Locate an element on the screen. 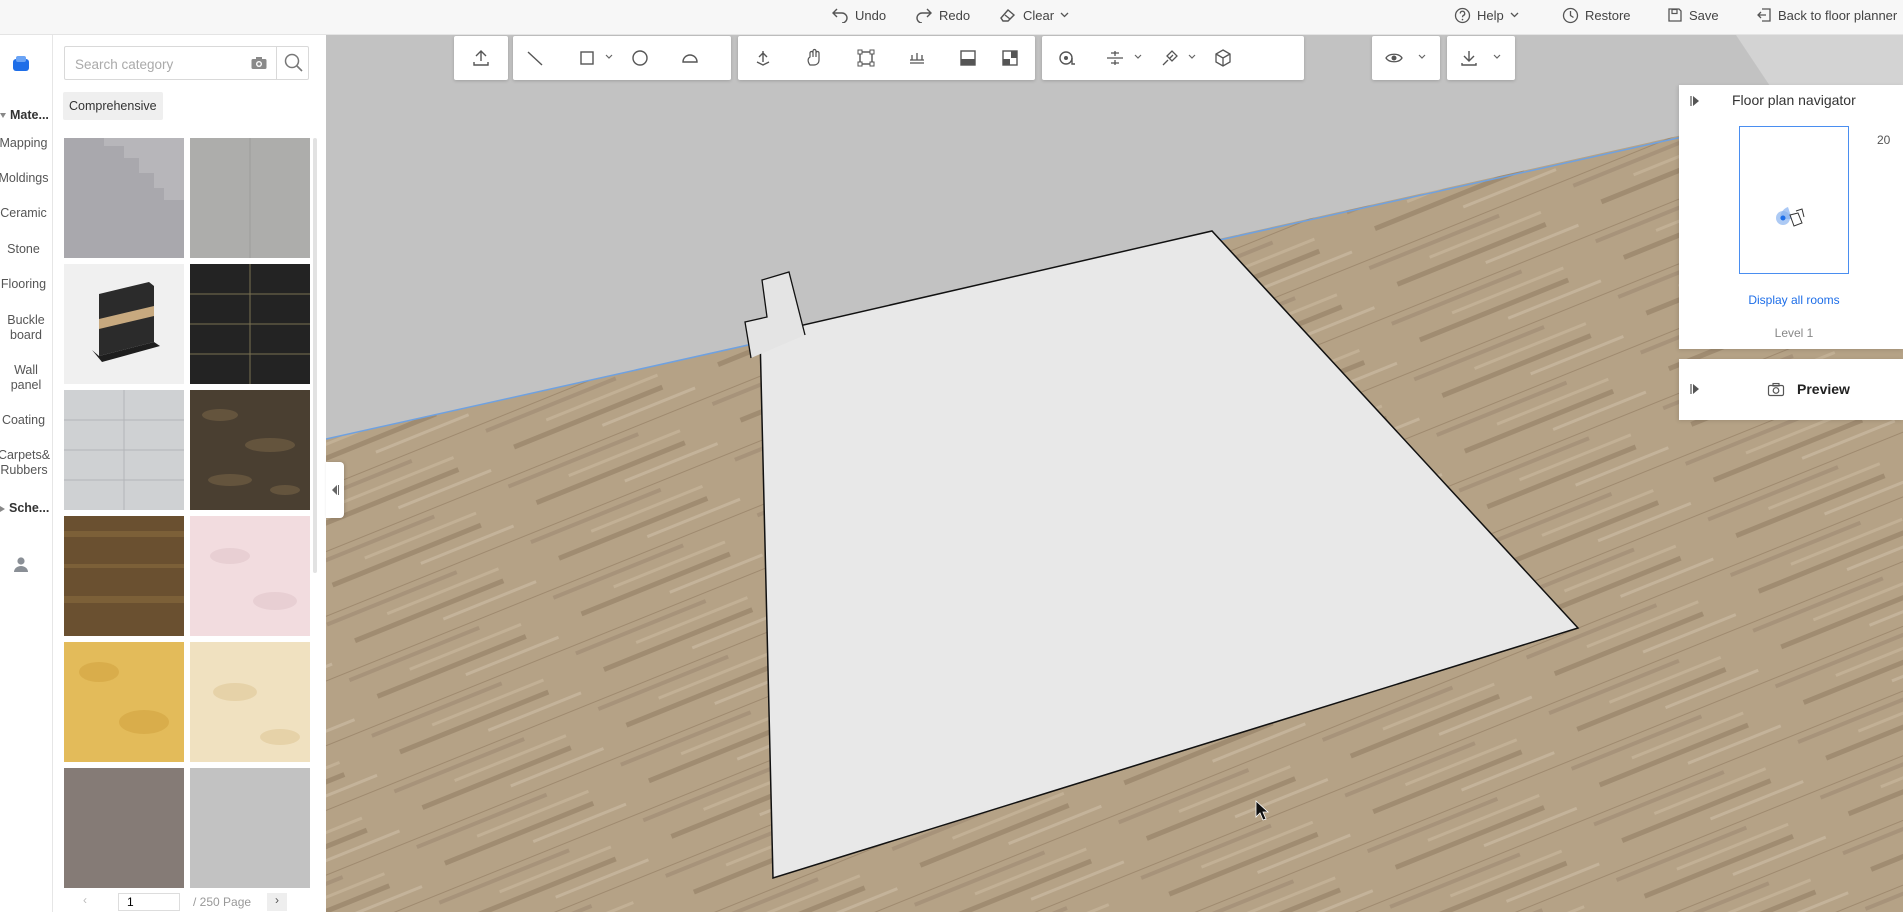 The image size is (1903, 912). search-box is located at coordinates (186, 63).